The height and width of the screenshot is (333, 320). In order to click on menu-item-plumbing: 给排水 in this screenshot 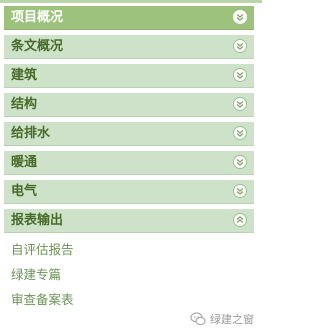, I will do `click(129, 134)`.